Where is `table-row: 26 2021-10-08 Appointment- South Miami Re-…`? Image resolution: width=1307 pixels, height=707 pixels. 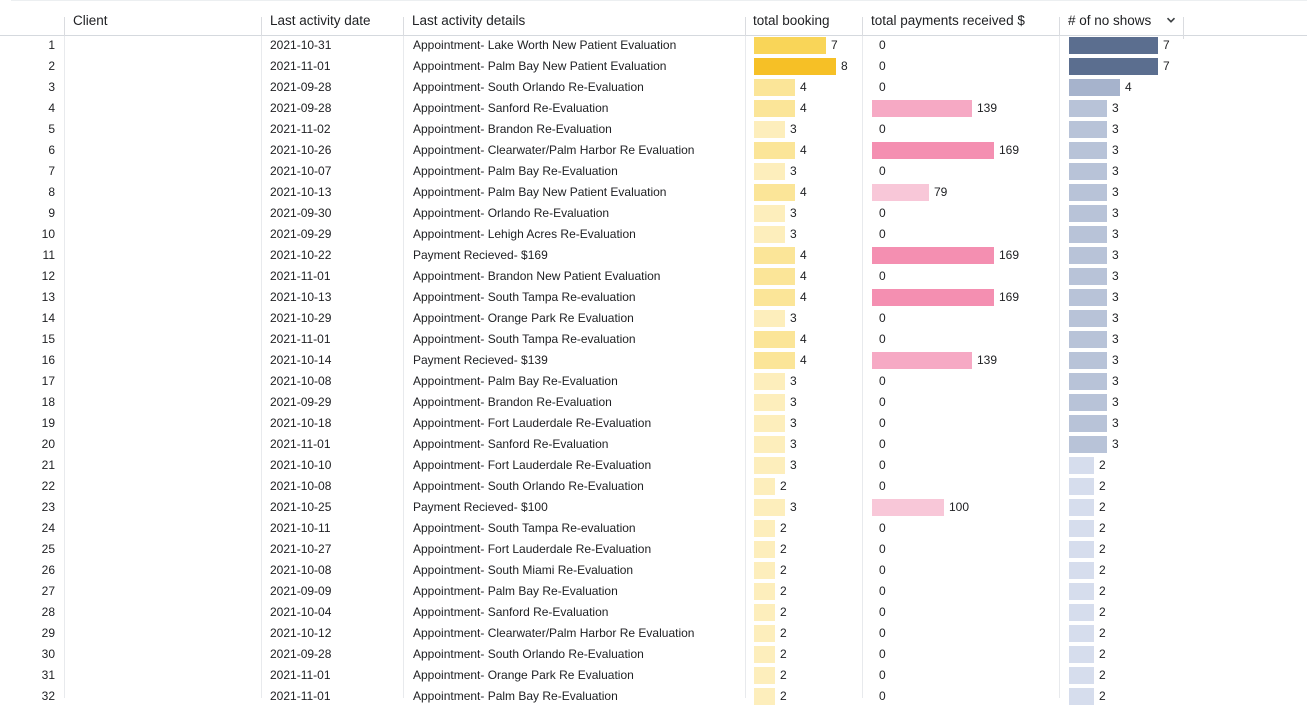
table-row: 26 2021-10-08 Appointment- South Miami Re-… is located at coordinates (653, 570).